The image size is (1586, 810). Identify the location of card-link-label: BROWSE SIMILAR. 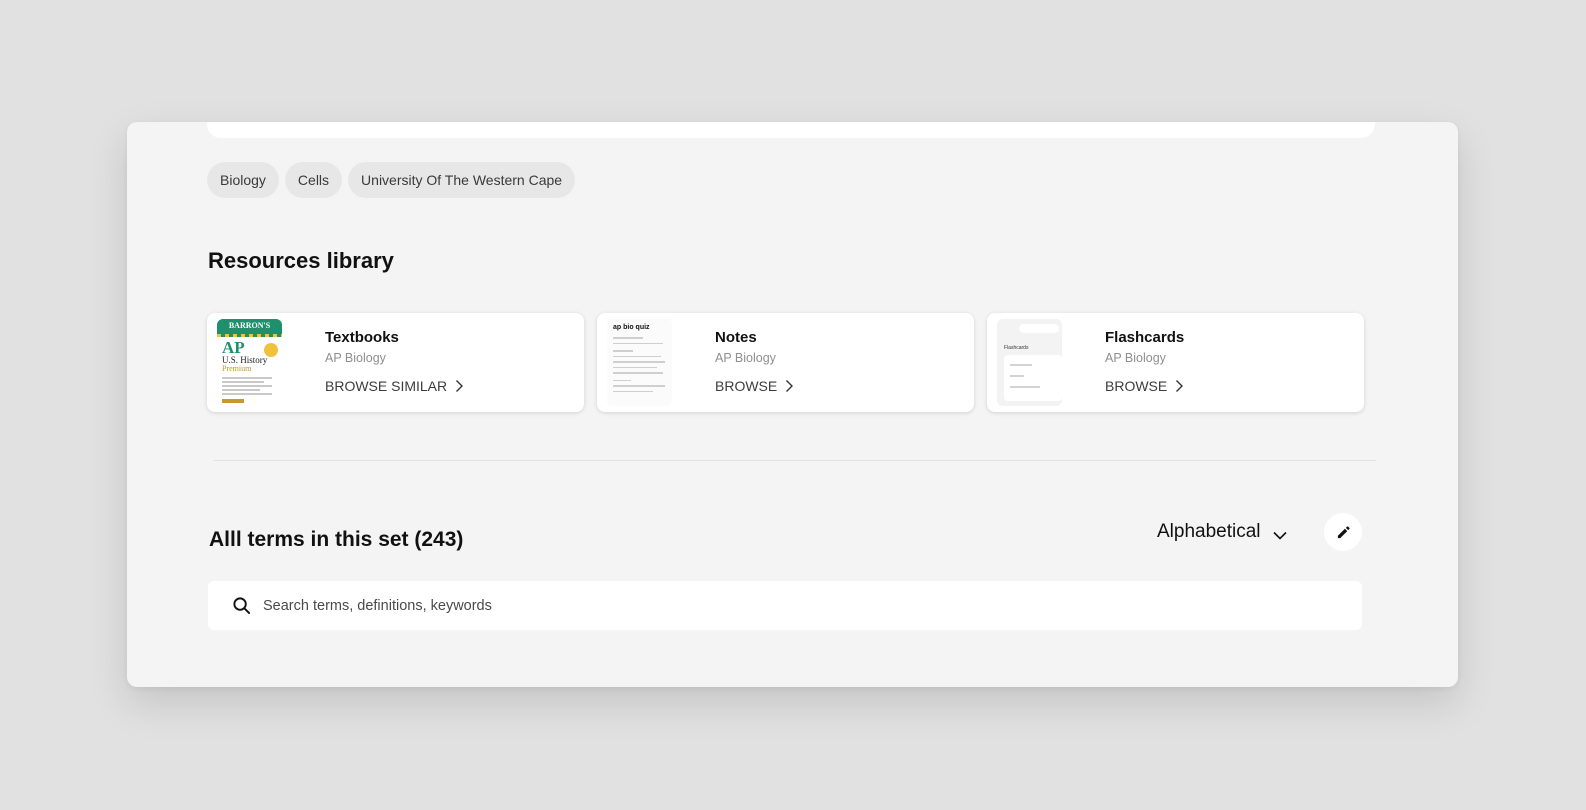
(386, 386).